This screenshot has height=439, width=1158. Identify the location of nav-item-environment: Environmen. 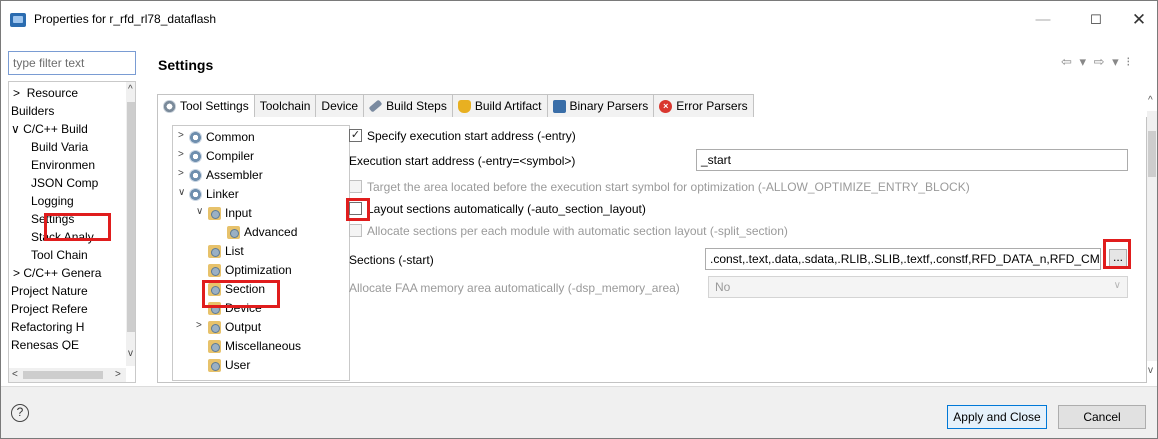
(63, 165).